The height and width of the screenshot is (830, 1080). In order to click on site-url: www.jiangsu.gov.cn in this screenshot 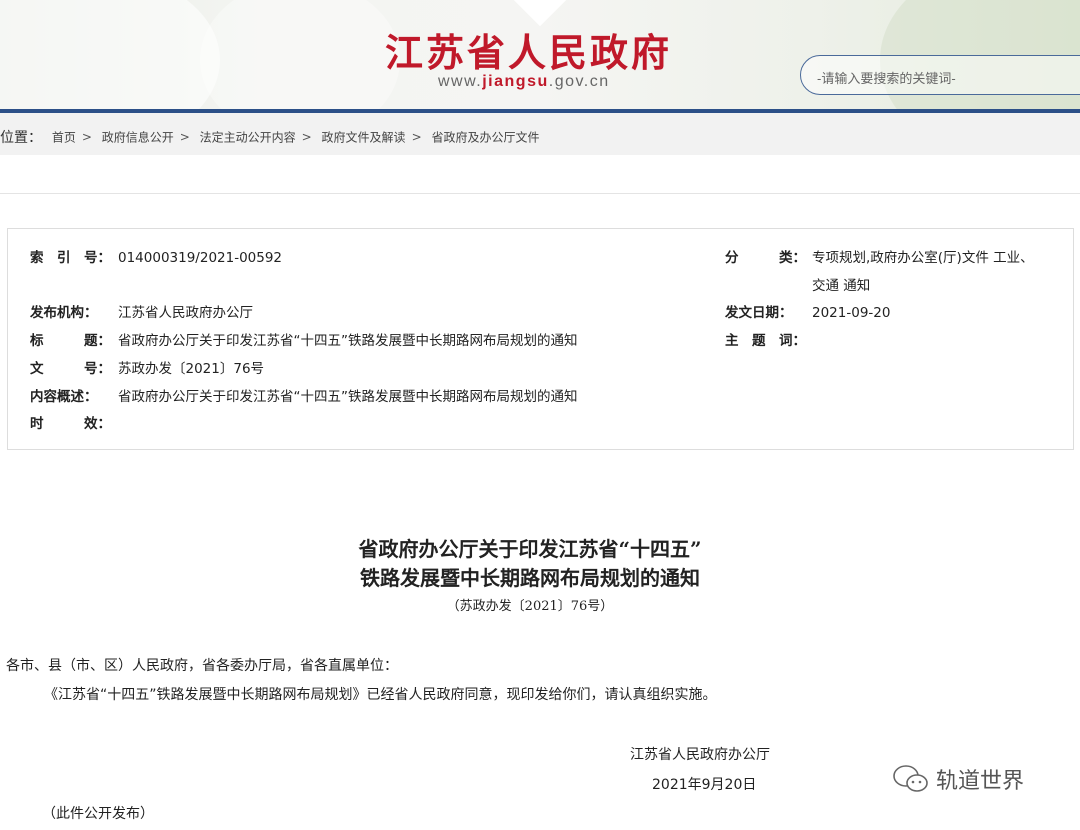, I will do `click(524, 81)`.